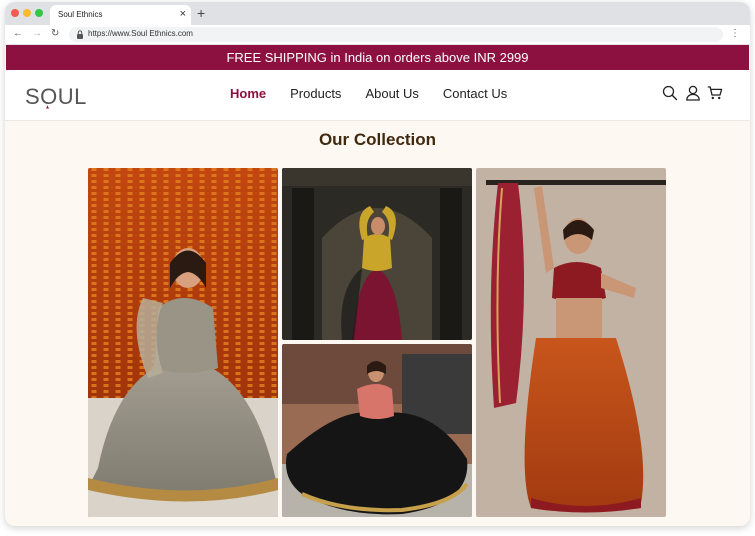  I want to click on search-icon, so click(670, 93).